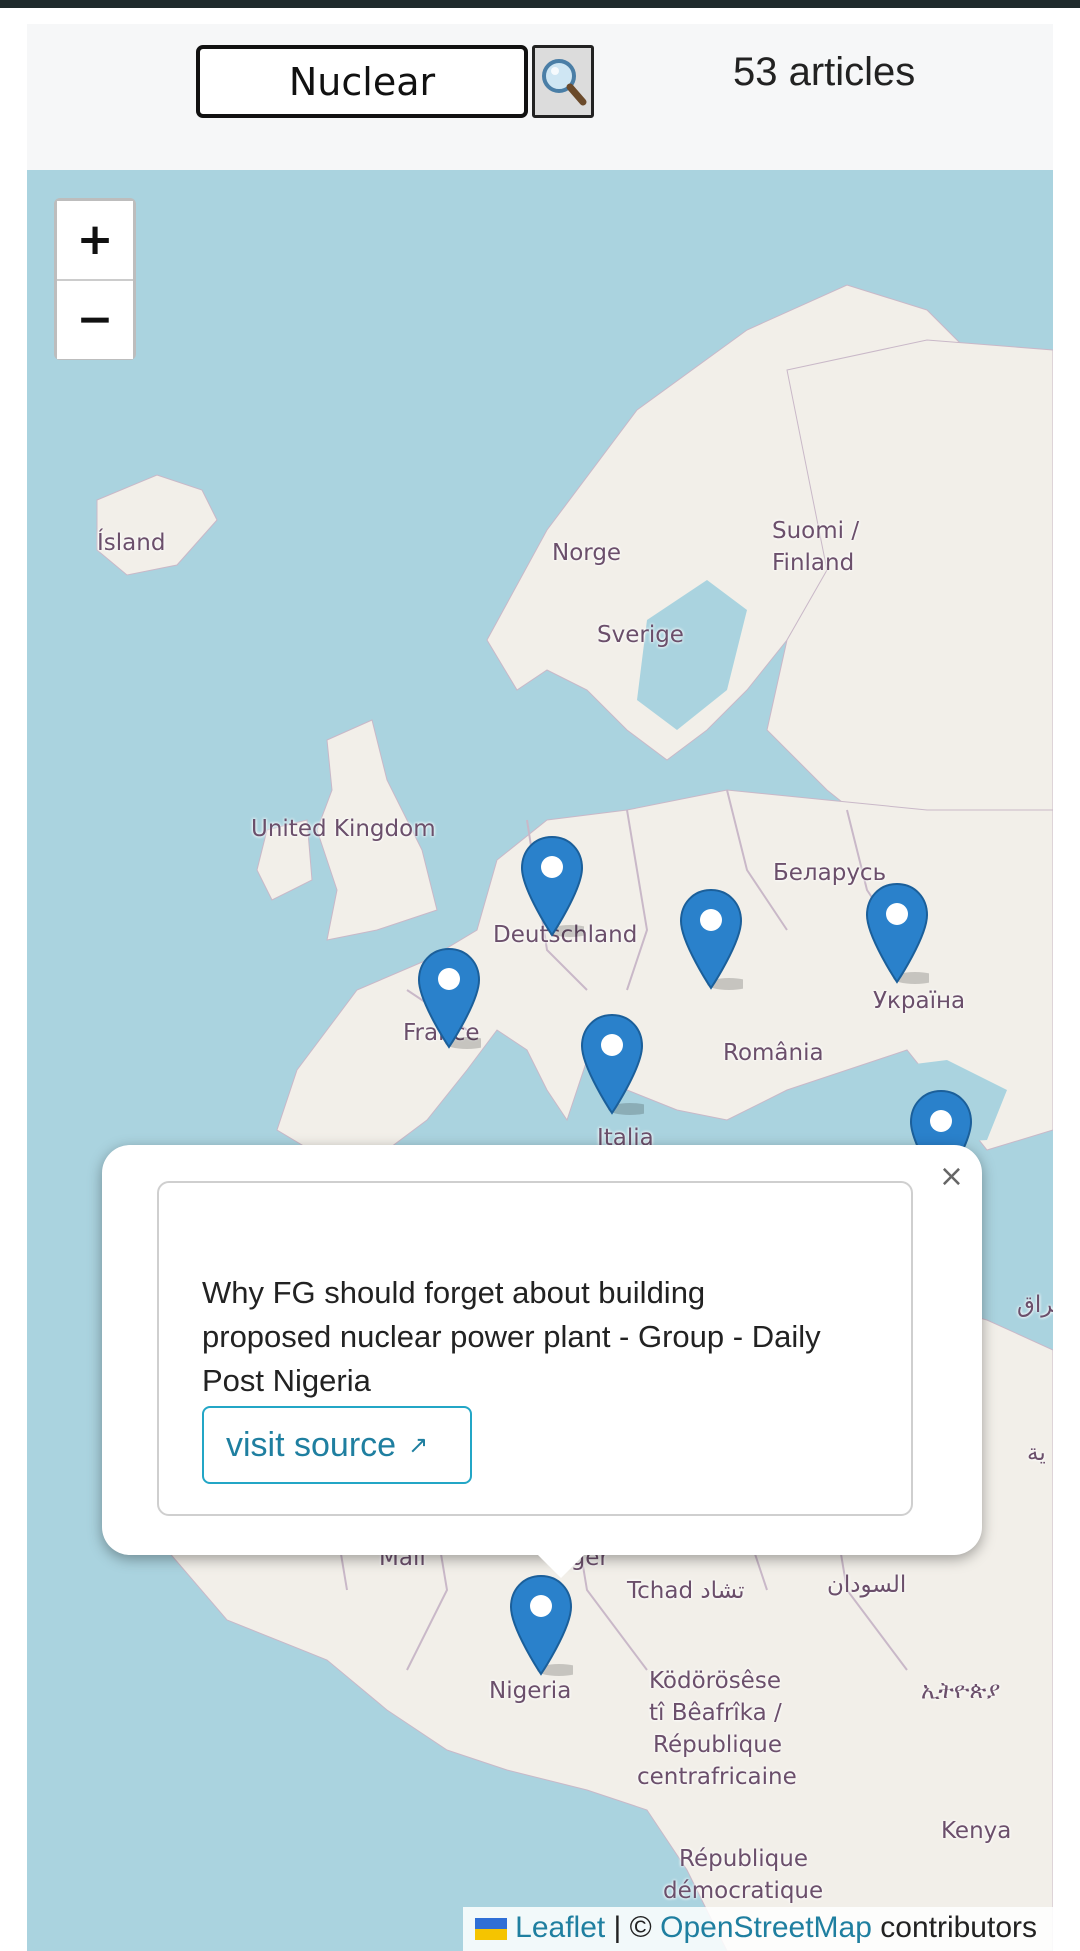 The height and width of the screenshot is (1951, 1080). Describe the element at coordinates (715, 1681) in the screenshot. I see `map-label-car-1: Ködörösêse` at that location.